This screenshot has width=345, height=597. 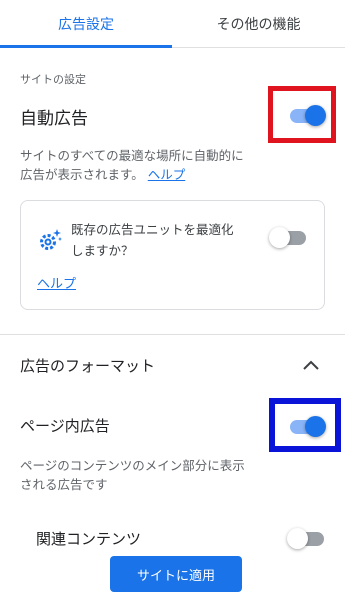 I want to click on auto-ads-description-line1: サイトのすべての最適な場所に自動的に, so click(x=132, y=155).